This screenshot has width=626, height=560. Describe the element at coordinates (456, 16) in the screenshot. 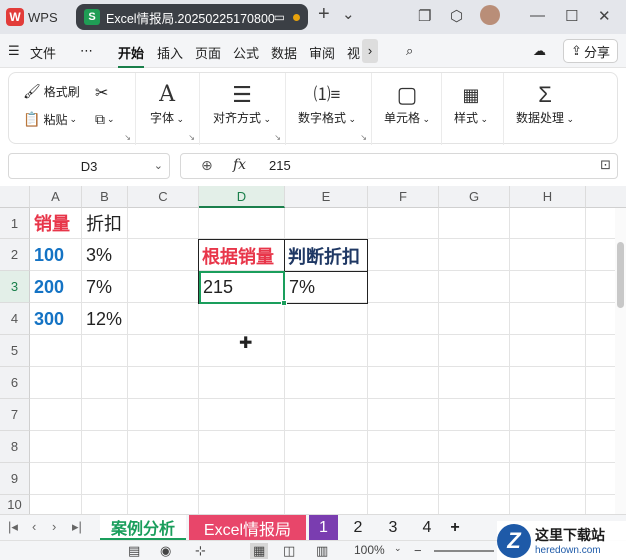

I see `cube-icon: ⬡` at that location.